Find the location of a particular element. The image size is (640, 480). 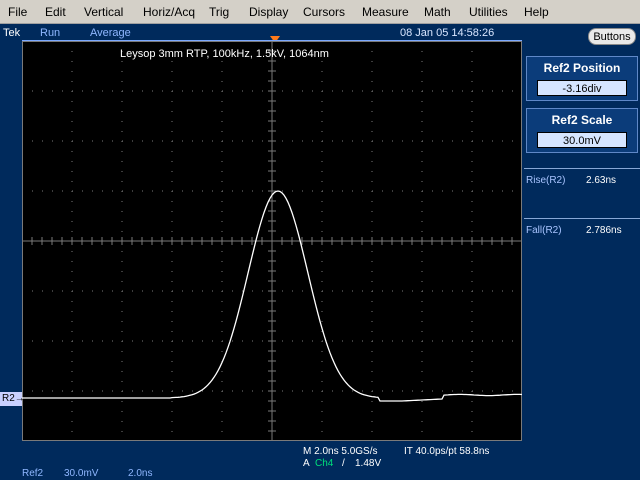

buttons-toggle-button: Buttons is located at coordinates (612, 36).